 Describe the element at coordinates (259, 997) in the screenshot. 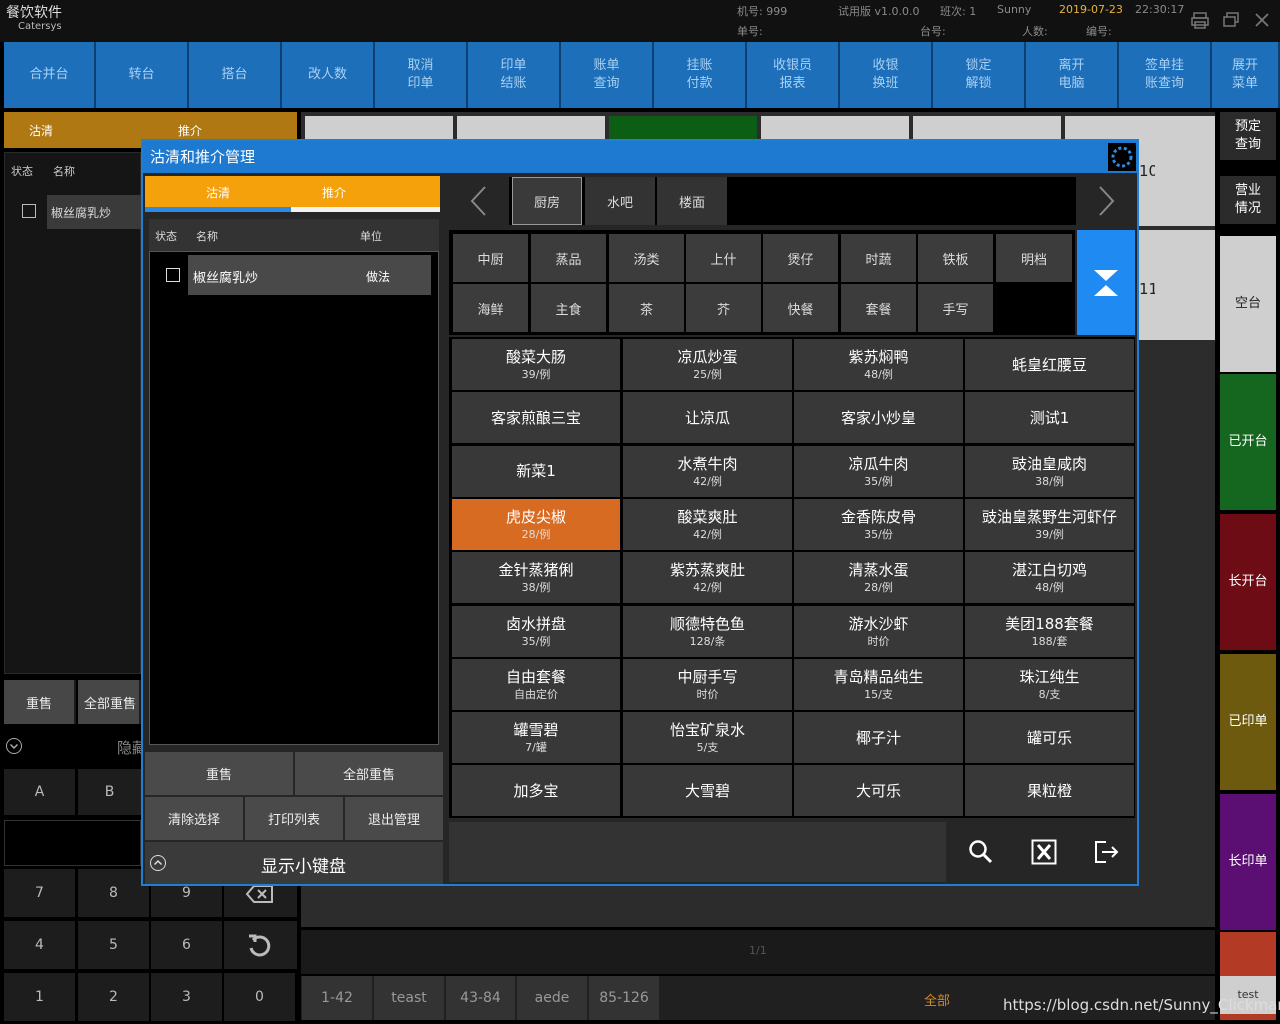

I see `key-0: 0` at that location.